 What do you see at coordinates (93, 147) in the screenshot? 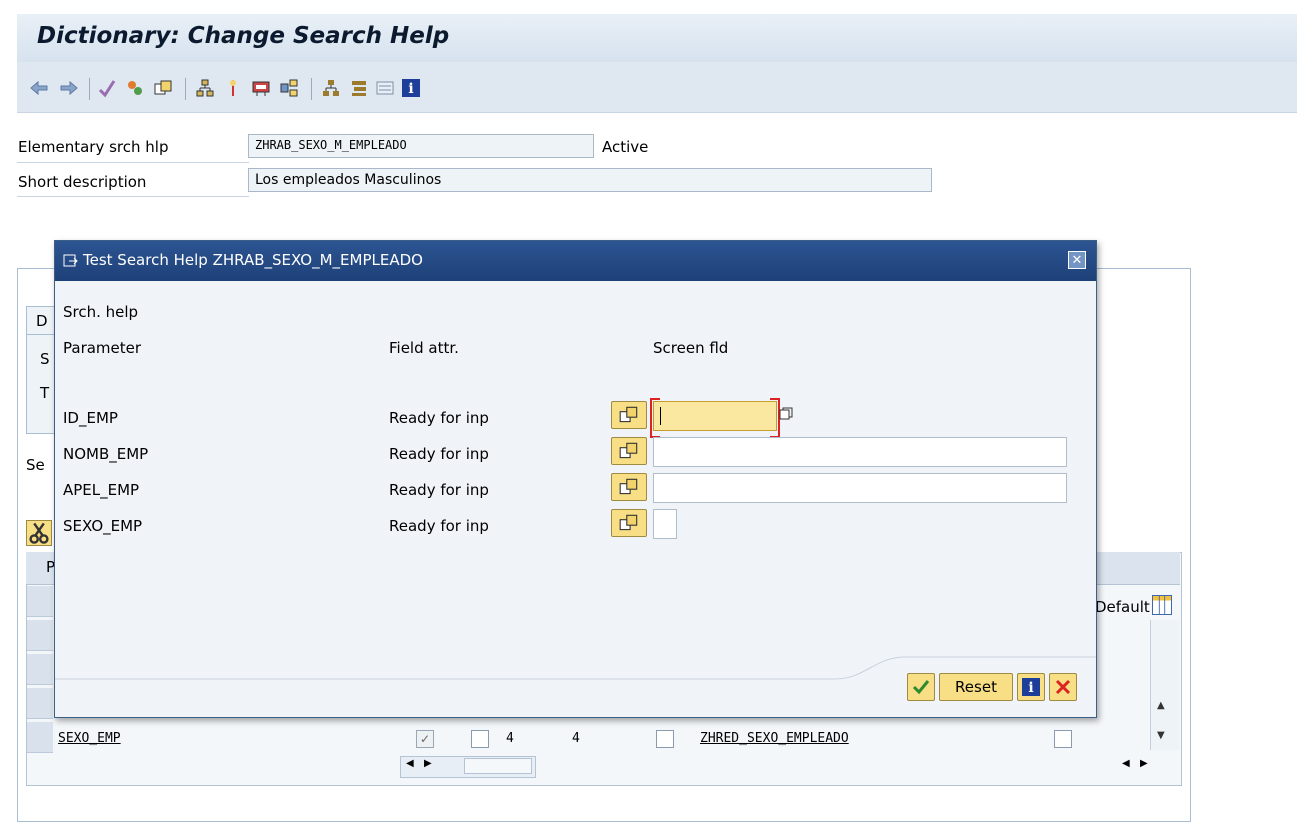
I see `elementary-srch-hlp-label: Elementary srch hlp` at bounding box center [93, 147].